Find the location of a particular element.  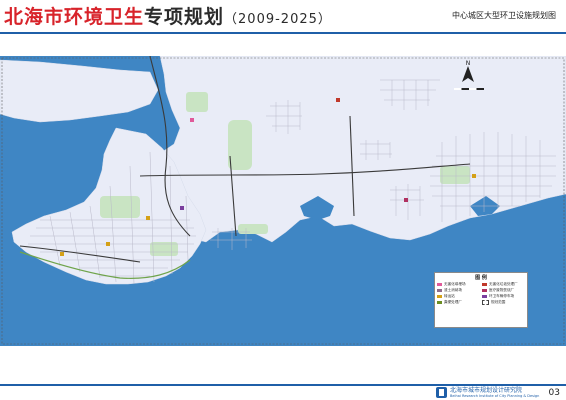

north-label: N is located at coordinates (468, 63).